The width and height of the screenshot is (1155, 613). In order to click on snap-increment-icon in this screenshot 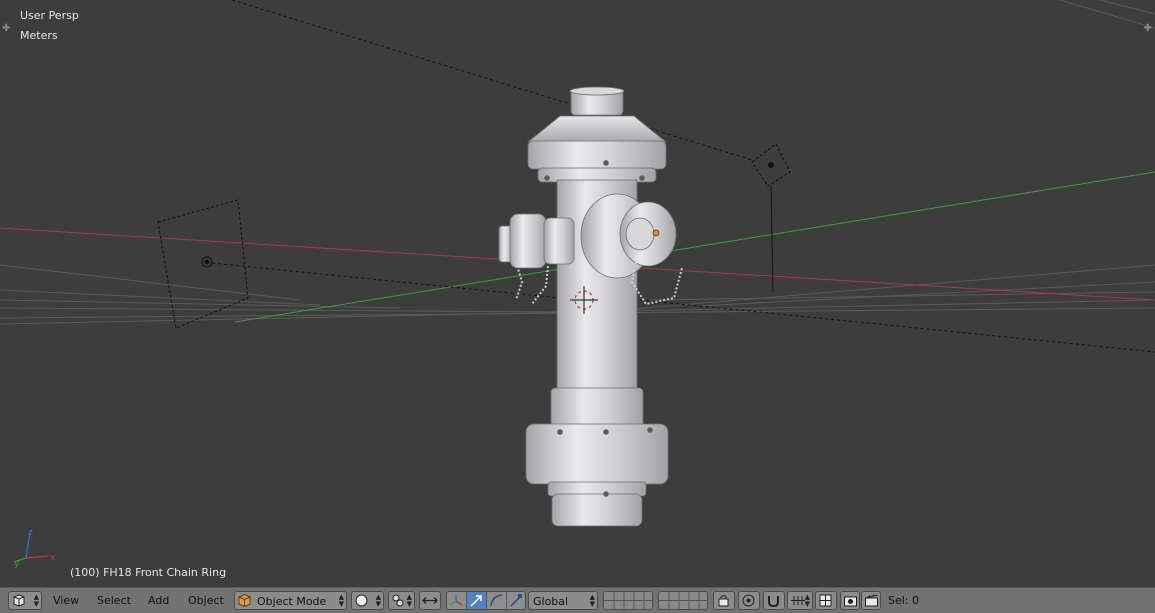, I will do `click(798, 600)`.